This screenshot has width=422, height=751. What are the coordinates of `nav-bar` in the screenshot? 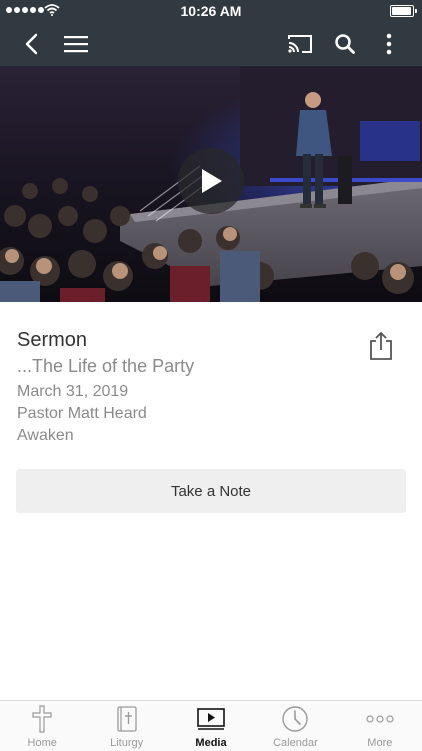 It's located at (211, 44).